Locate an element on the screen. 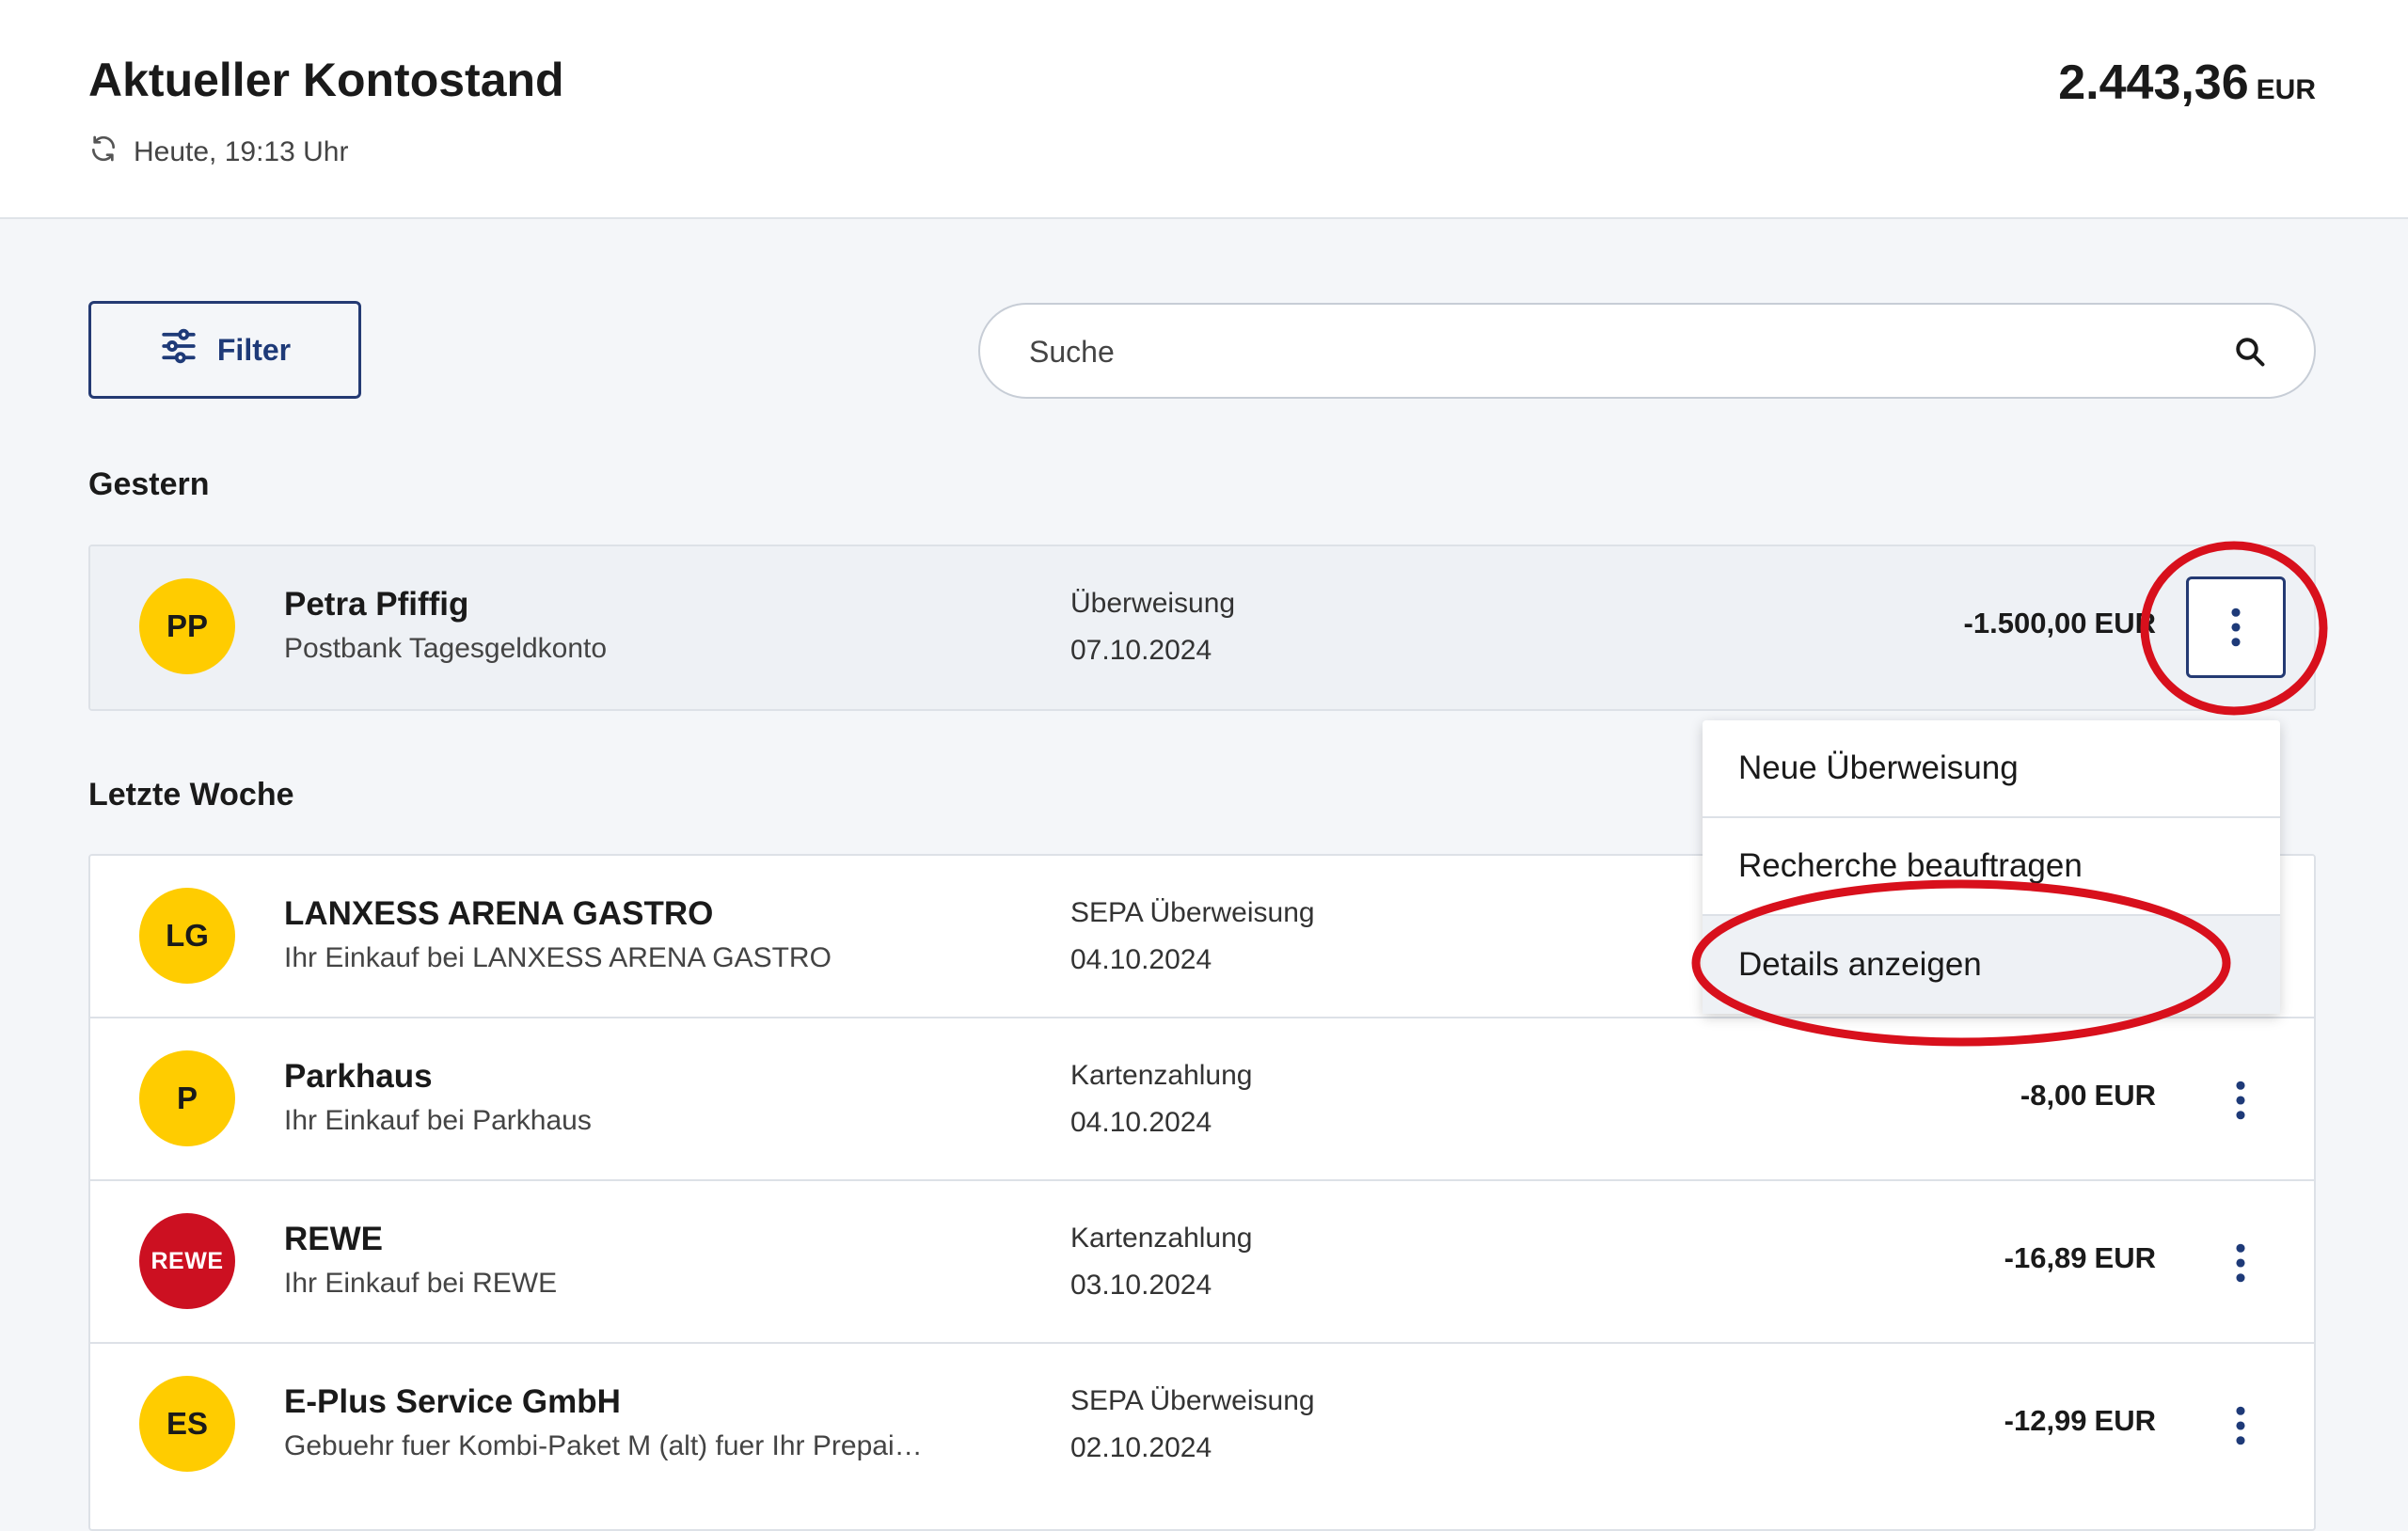  transaction-name: Parkhaus is located at coordinates (359, 1076).